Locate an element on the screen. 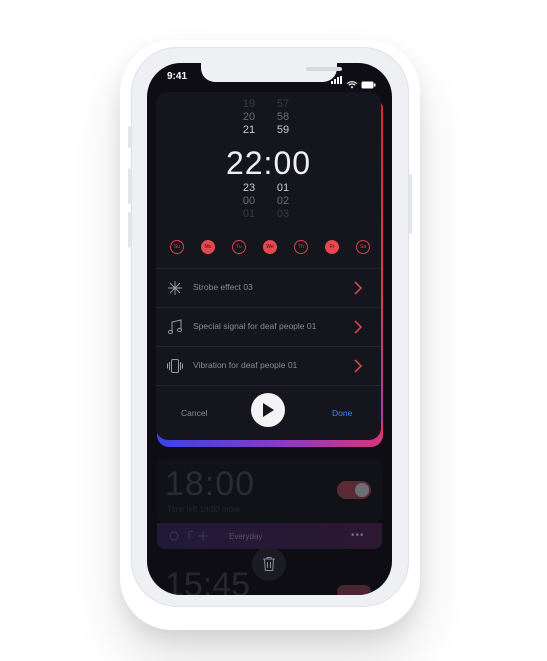 This screenshot has height=661, width=547. more-icon: ••• is located at coordinates (358, 535).